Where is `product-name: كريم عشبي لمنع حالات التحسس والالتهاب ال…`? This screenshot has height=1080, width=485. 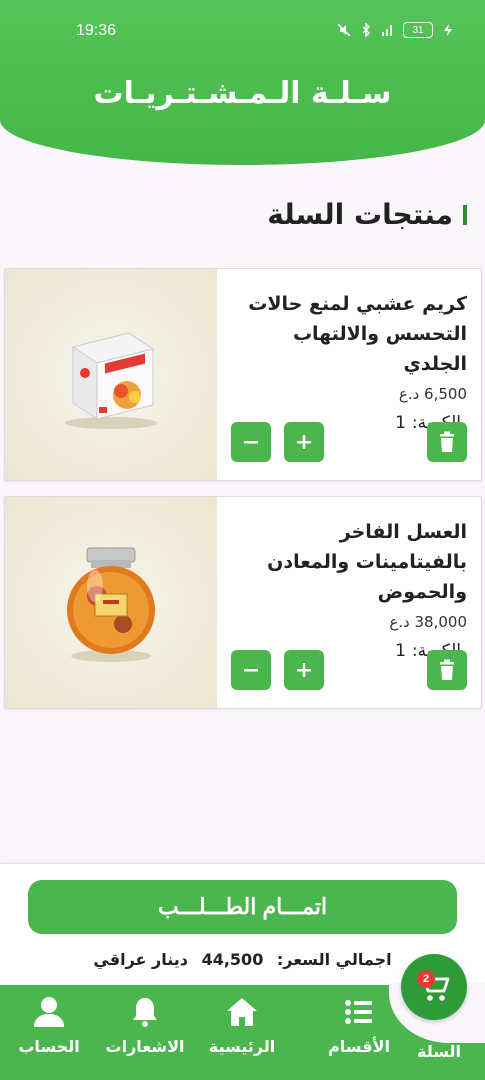 product-name: كريم عشبي لمنع حالات التحسس والالتهاب ال… is located at coordinates (357, 334).